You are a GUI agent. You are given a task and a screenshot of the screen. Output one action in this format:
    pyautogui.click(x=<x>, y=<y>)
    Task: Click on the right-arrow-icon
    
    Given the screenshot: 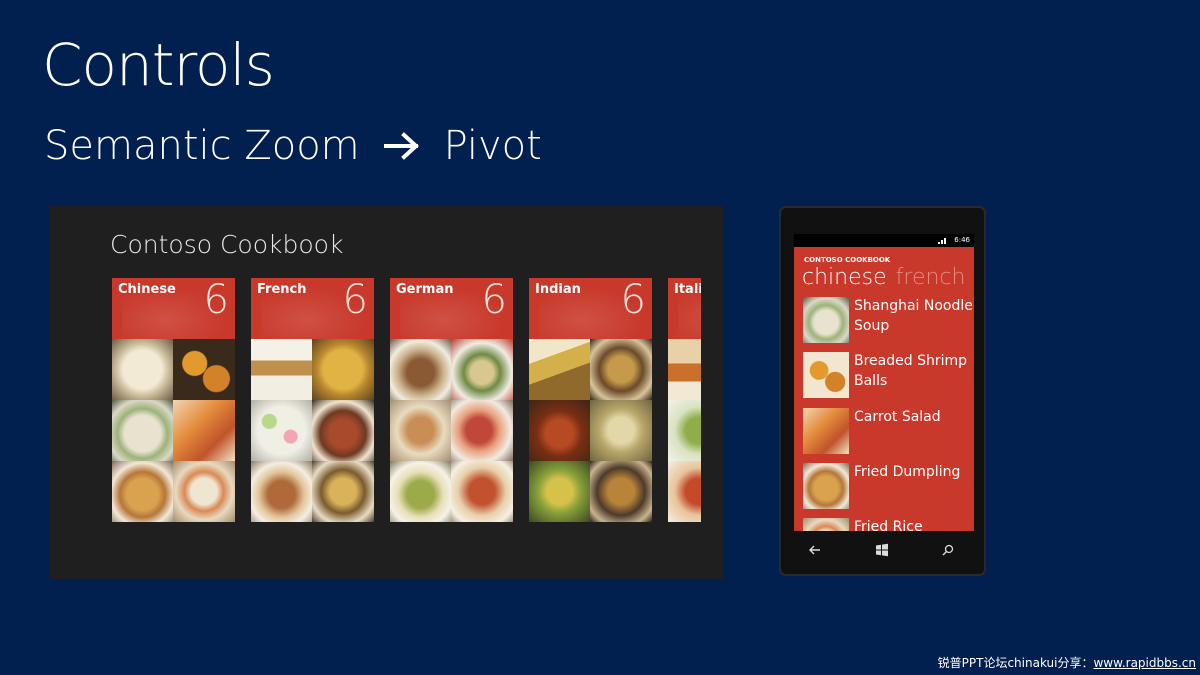 What is the action you would take?
    pyautogui.click(x=401, y=146)
    